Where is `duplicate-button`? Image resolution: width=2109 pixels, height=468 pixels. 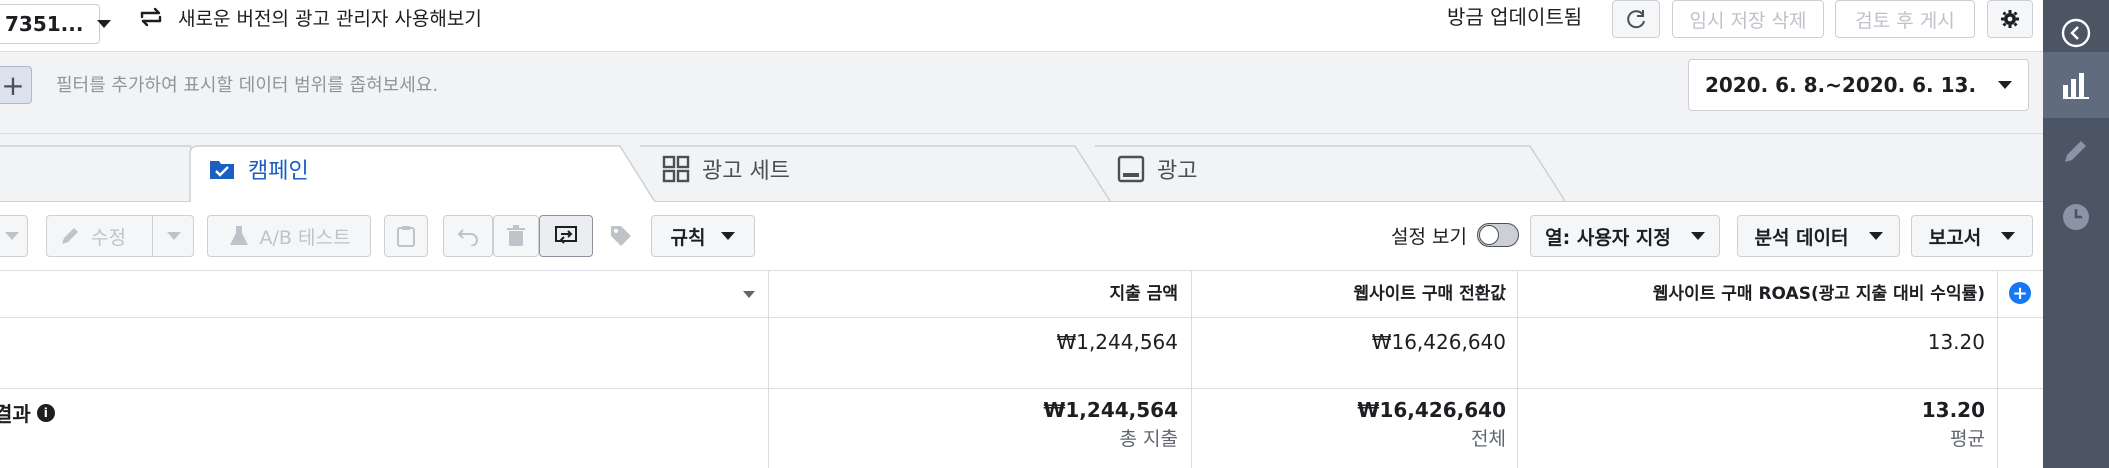
duplicate-button is located at coordinates (406, 236).